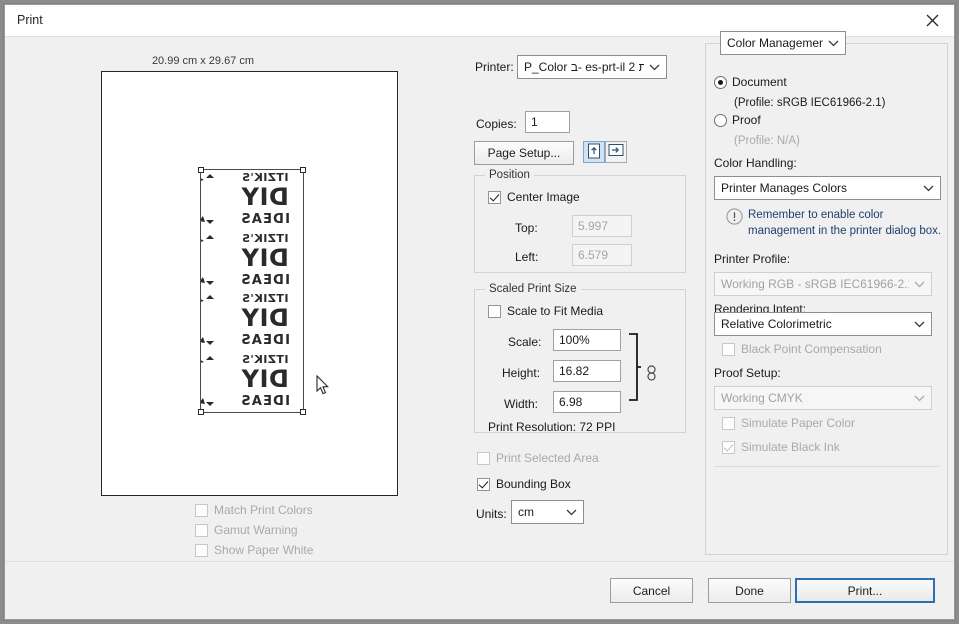 This screenshot has width=959, height=624. I want to click on rendering-intent-select: Relative Colorimetric, so click(823, 324).